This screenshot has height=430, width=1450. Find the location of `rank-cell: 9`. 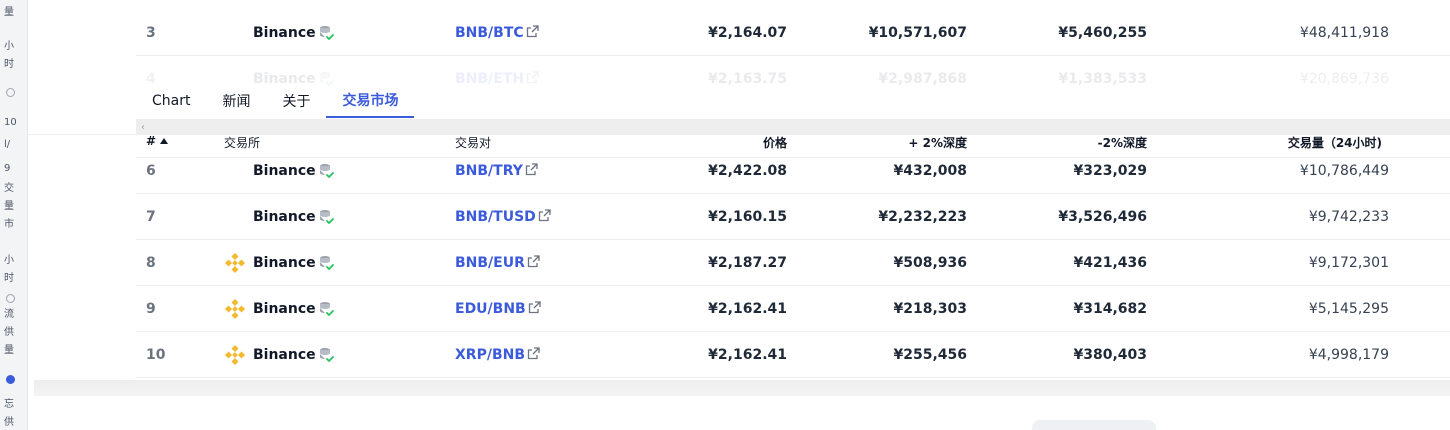

rank-cell: 9 is located at coordinates (151, 309).